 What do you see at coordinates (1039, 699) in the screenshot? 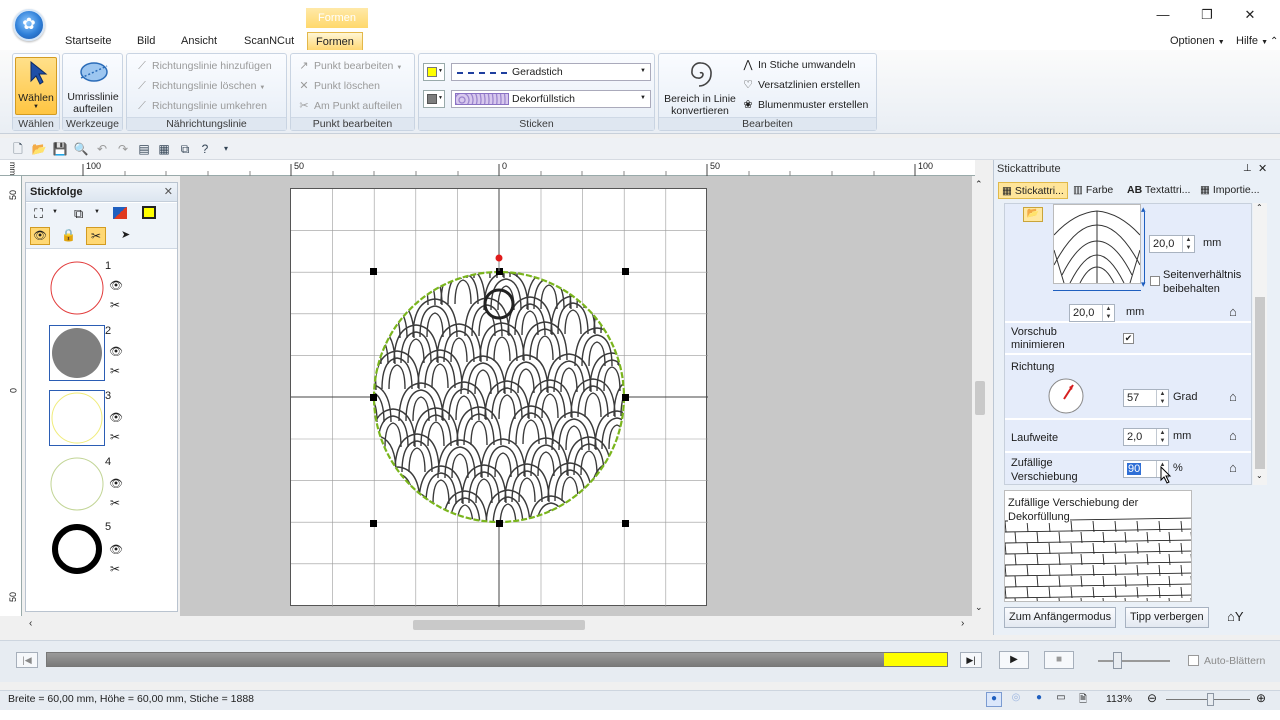
I see `view-stitch-icon: ●` at bounding box center [1039, 699].